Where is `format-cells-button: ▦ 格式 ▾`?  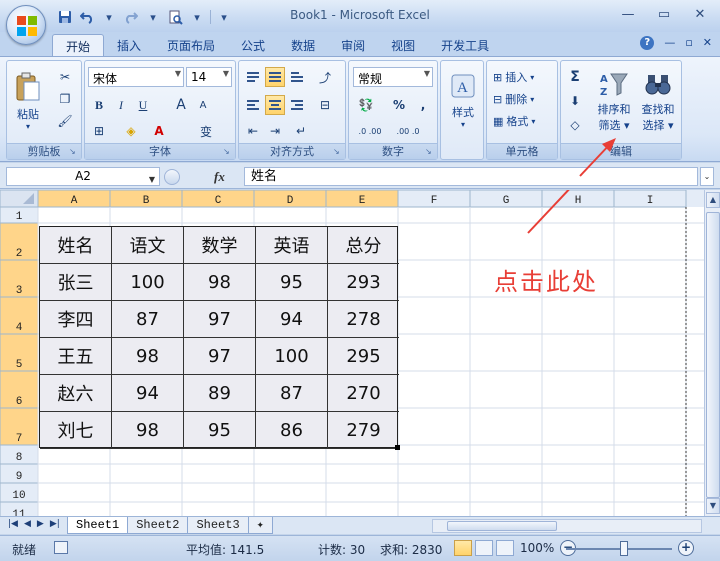 format-cells-button: ▦ 格式 ▾ is located at coordinates (514, 121).